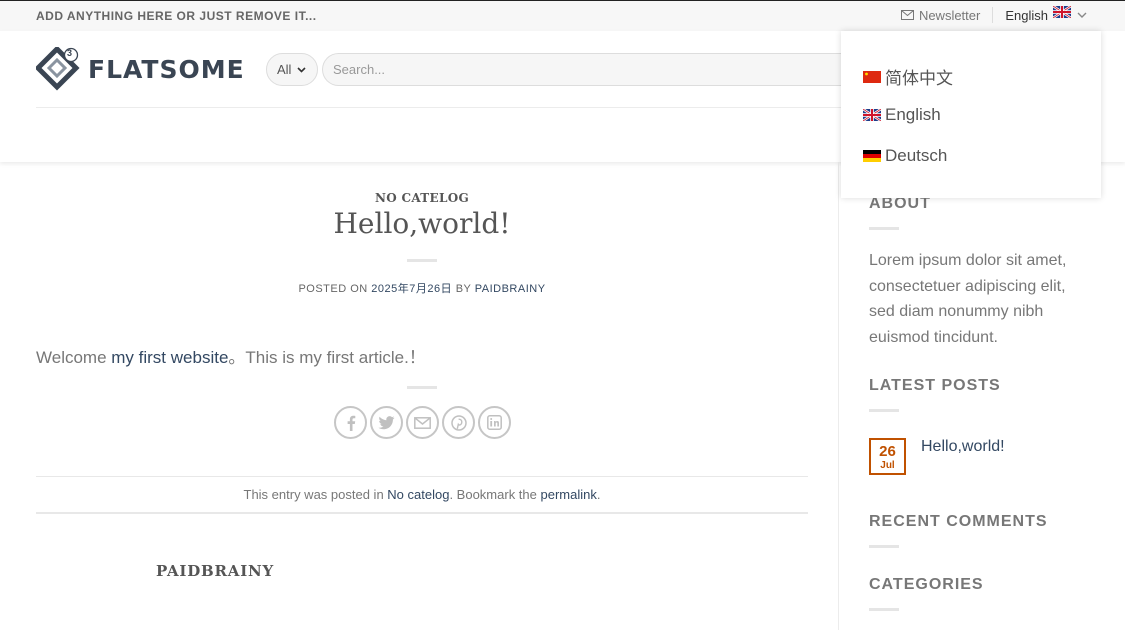 The width and height of the screenshot is (1125, 630). I want to click on language-option-label: English, so click(913, 114).